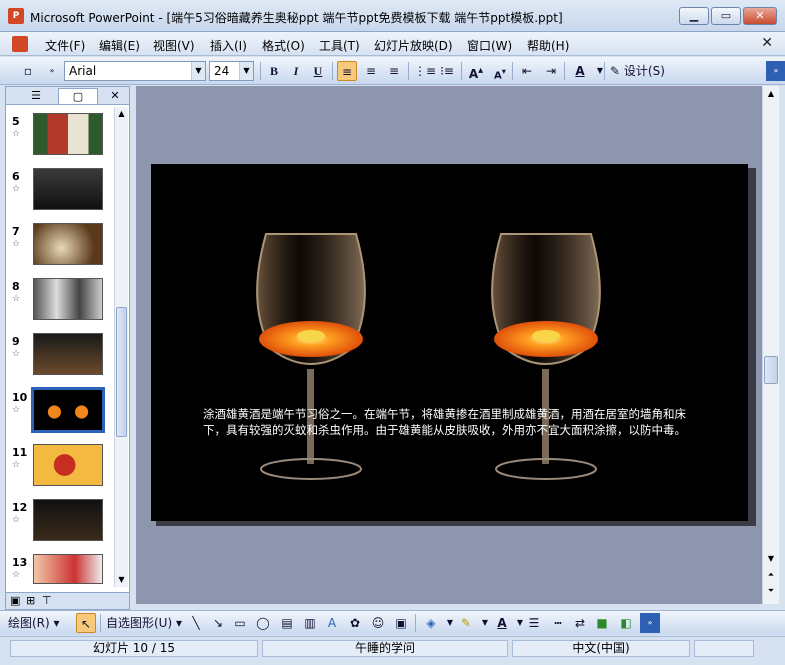  I want to click on menu-format: 格式(O), so click(283, 45).